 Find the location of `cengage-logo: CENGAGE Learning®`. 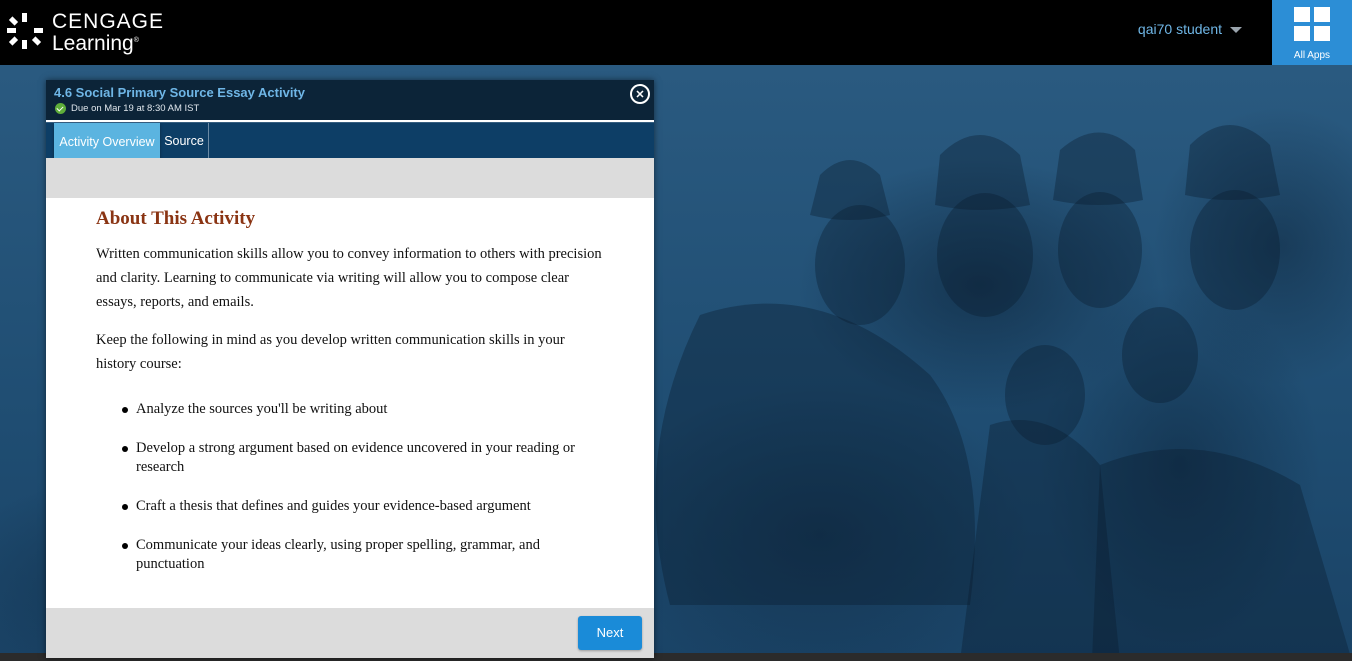

cengage-logo: CENGAGE Learning® is located at coordinates (84, 32).